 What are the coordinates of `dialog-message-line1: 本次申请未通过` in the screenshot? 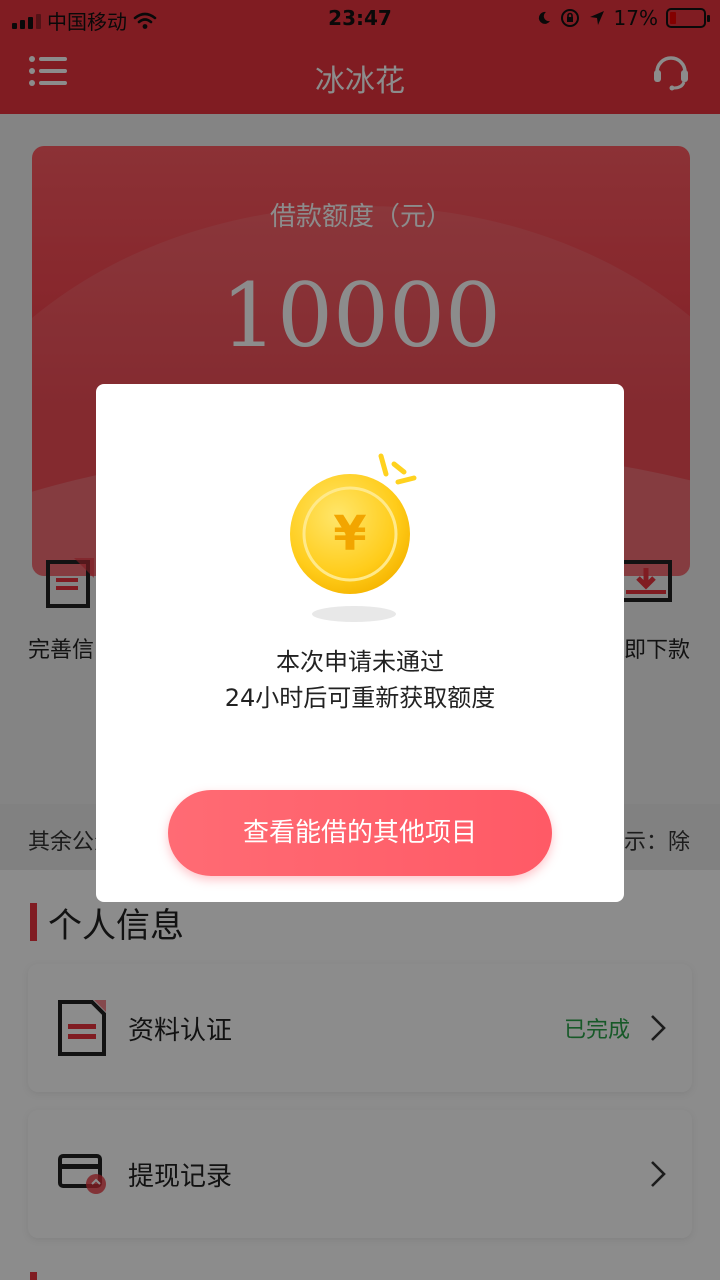 It's located at (360, 662).